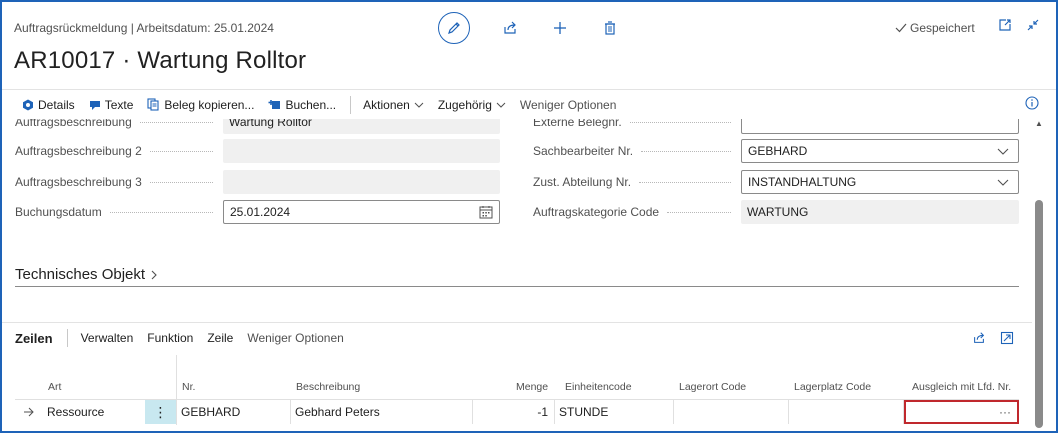  I want to click on cell-menge: -1, so click(514, 412).